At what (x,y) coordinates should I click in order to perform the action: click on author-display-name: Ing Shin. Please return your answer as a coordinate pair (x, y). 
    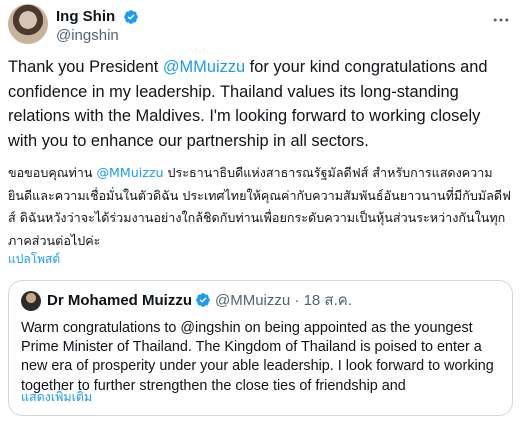
    Looking at the image, I should click on (85, 17).